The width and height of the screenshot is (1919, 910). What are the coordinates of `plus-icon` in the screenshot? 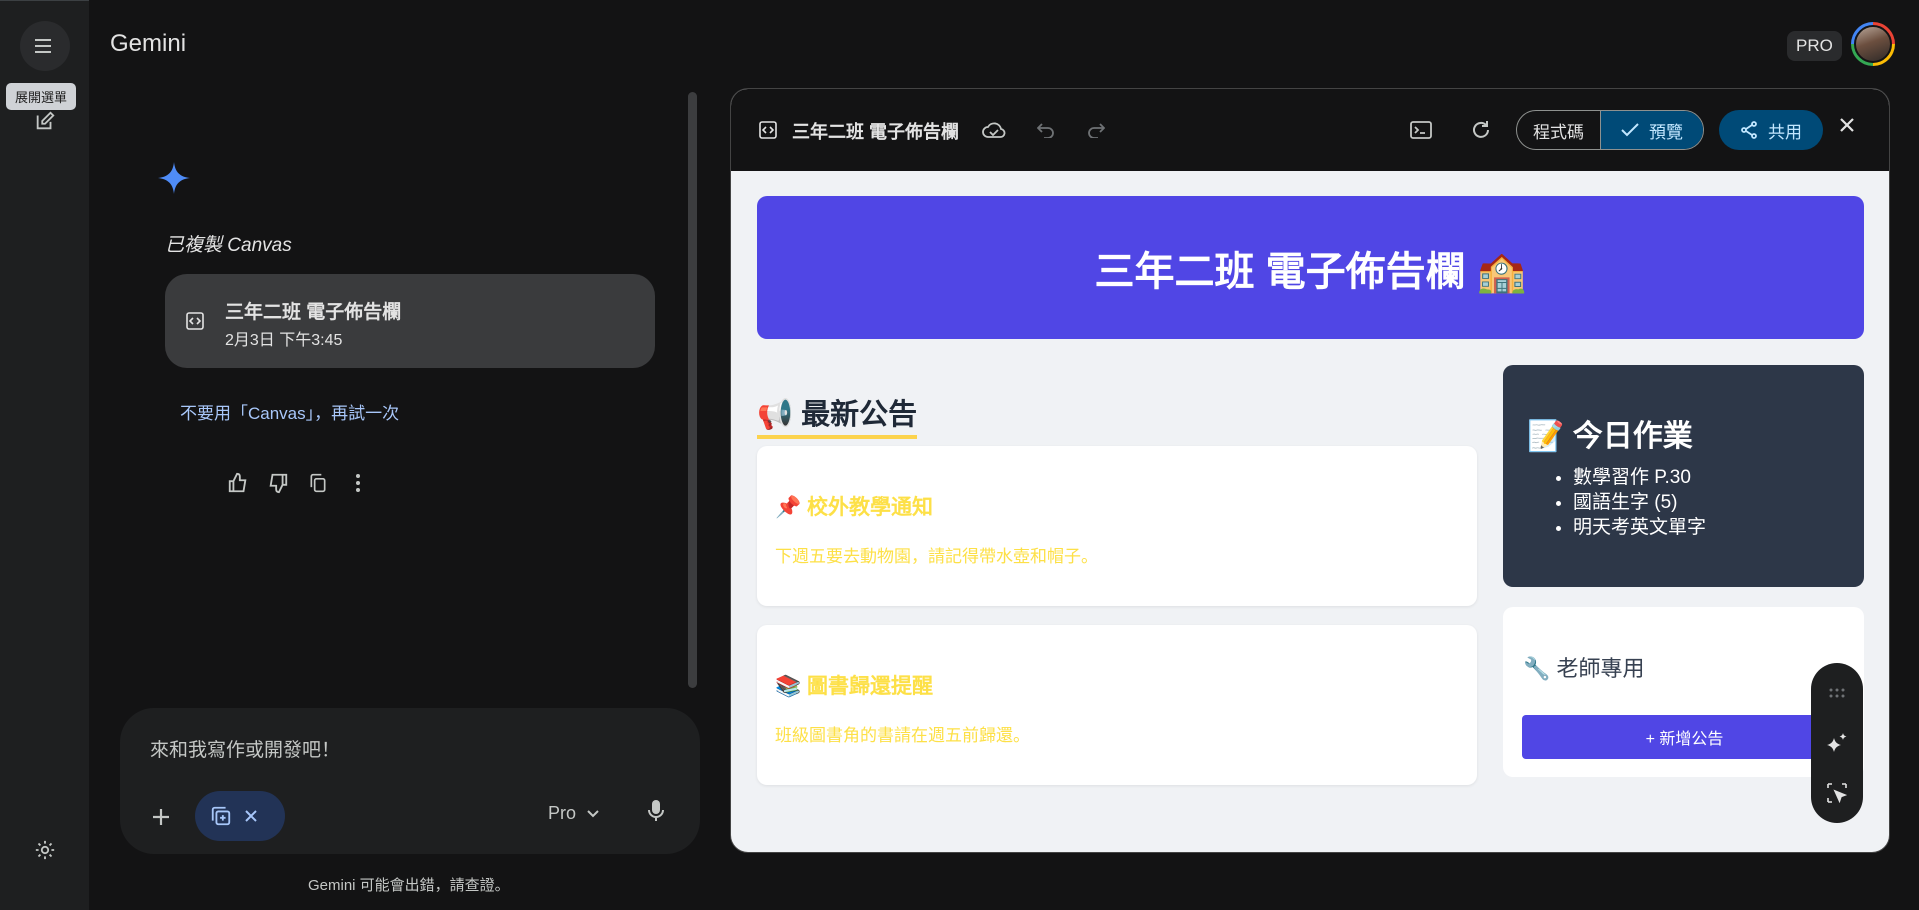 It's located at (161, 817).